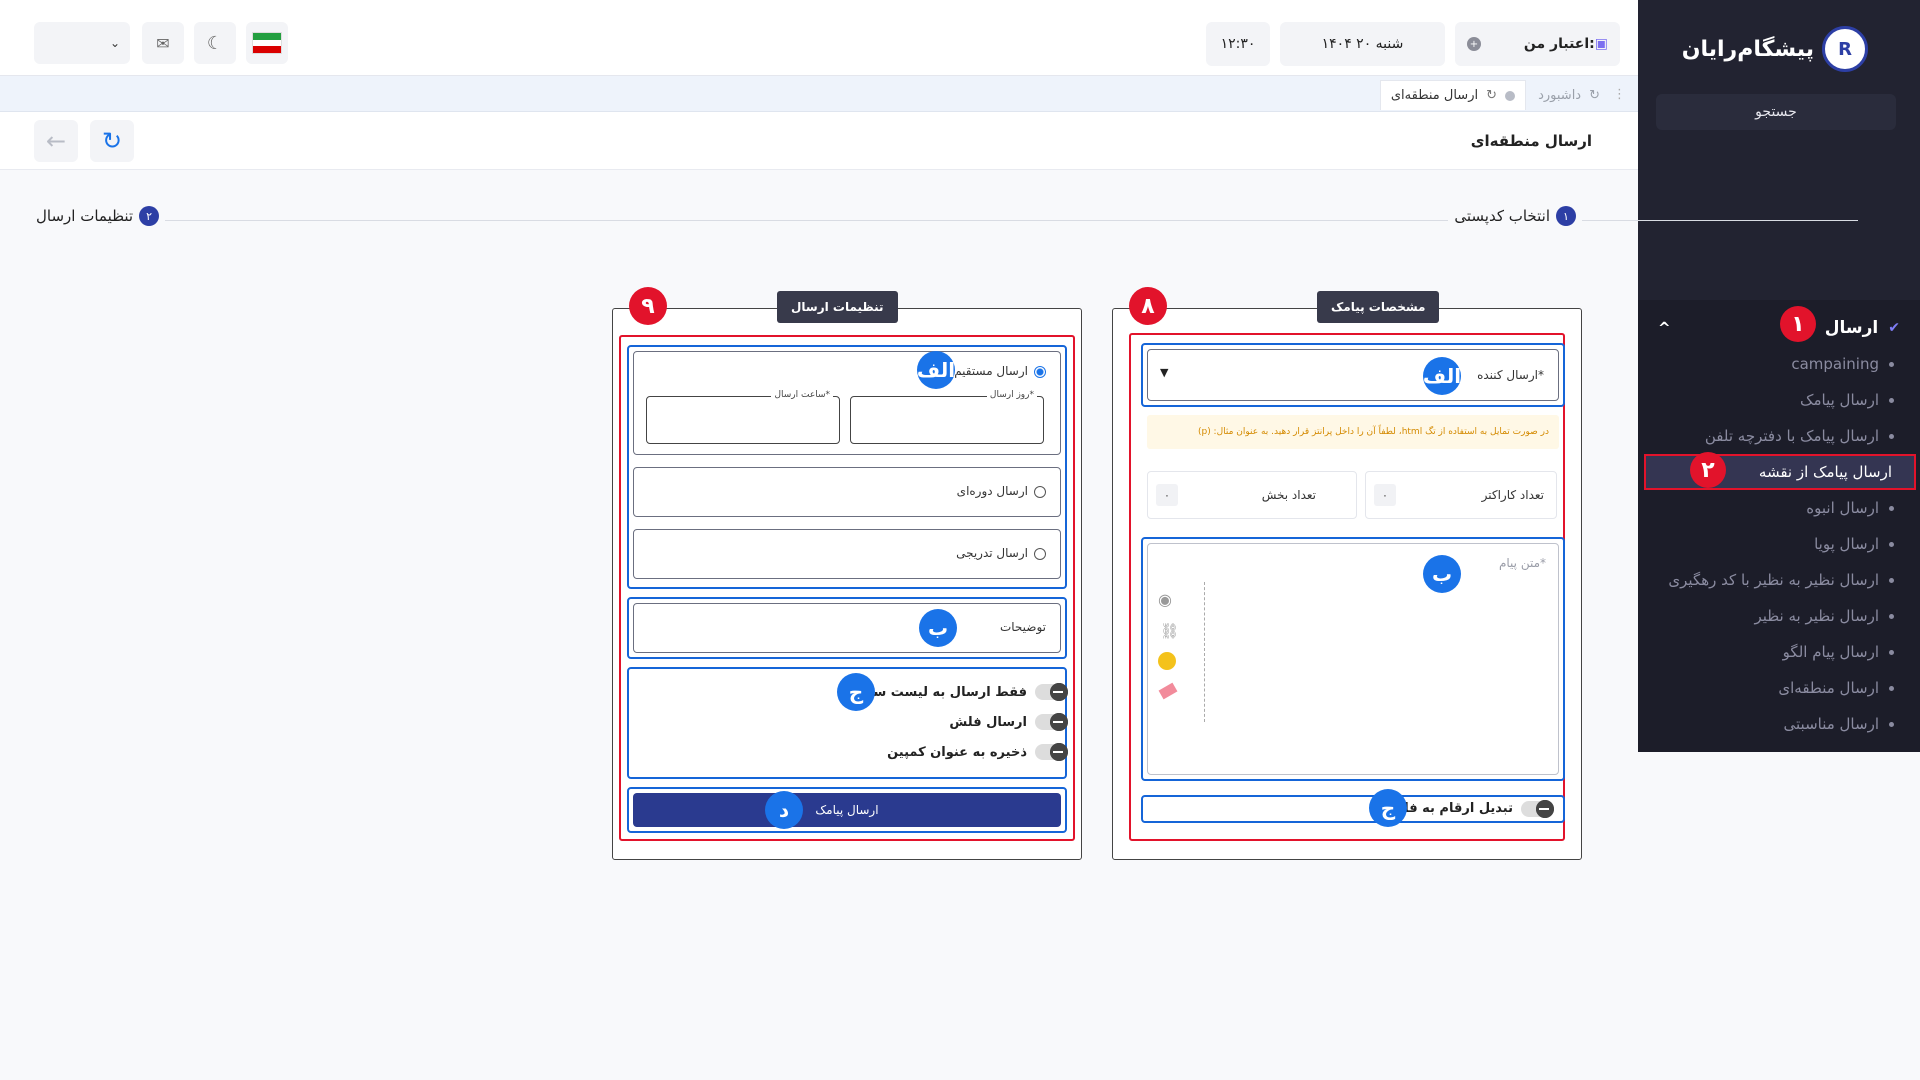 The height and width of the screenshot is (1080, 1920). What do you see at coordinates (1491, 95) in the screenshot?
I see `refresh-icon: ↻` at bounding box center [1491, 95].